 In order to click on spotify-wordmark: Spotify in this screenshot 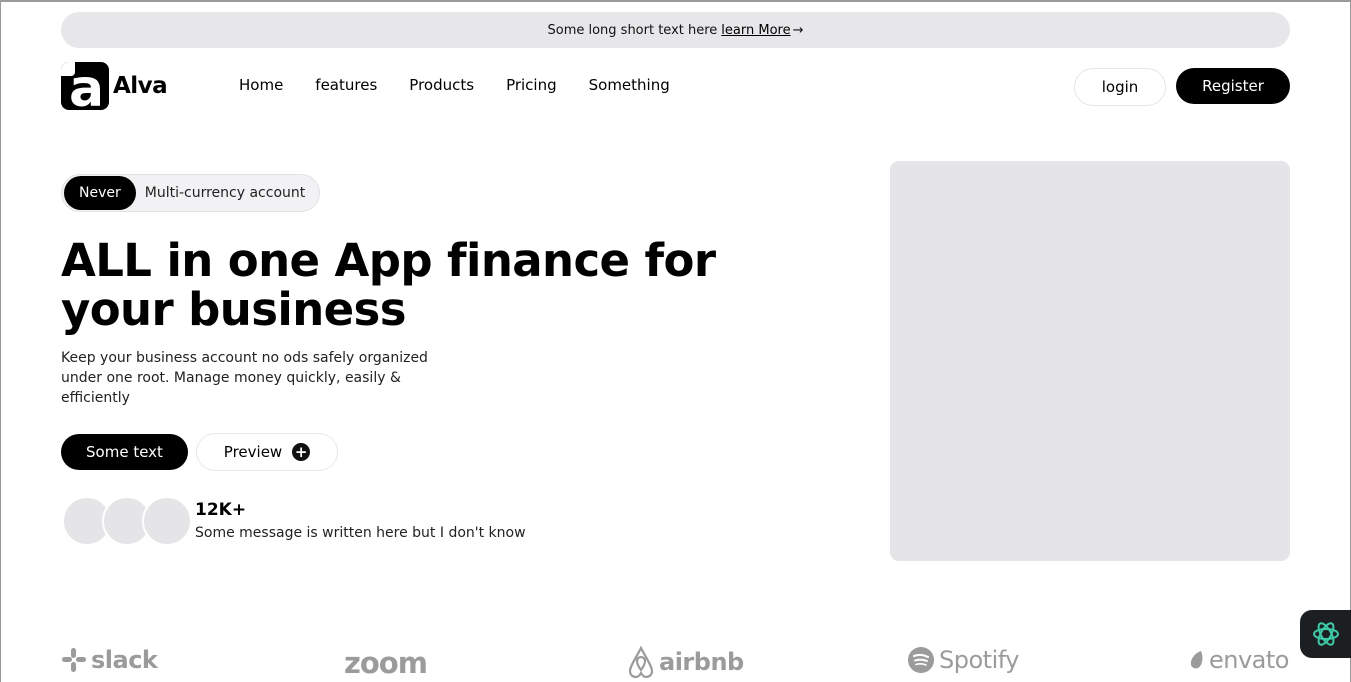, I will do `click(979, 660)`.